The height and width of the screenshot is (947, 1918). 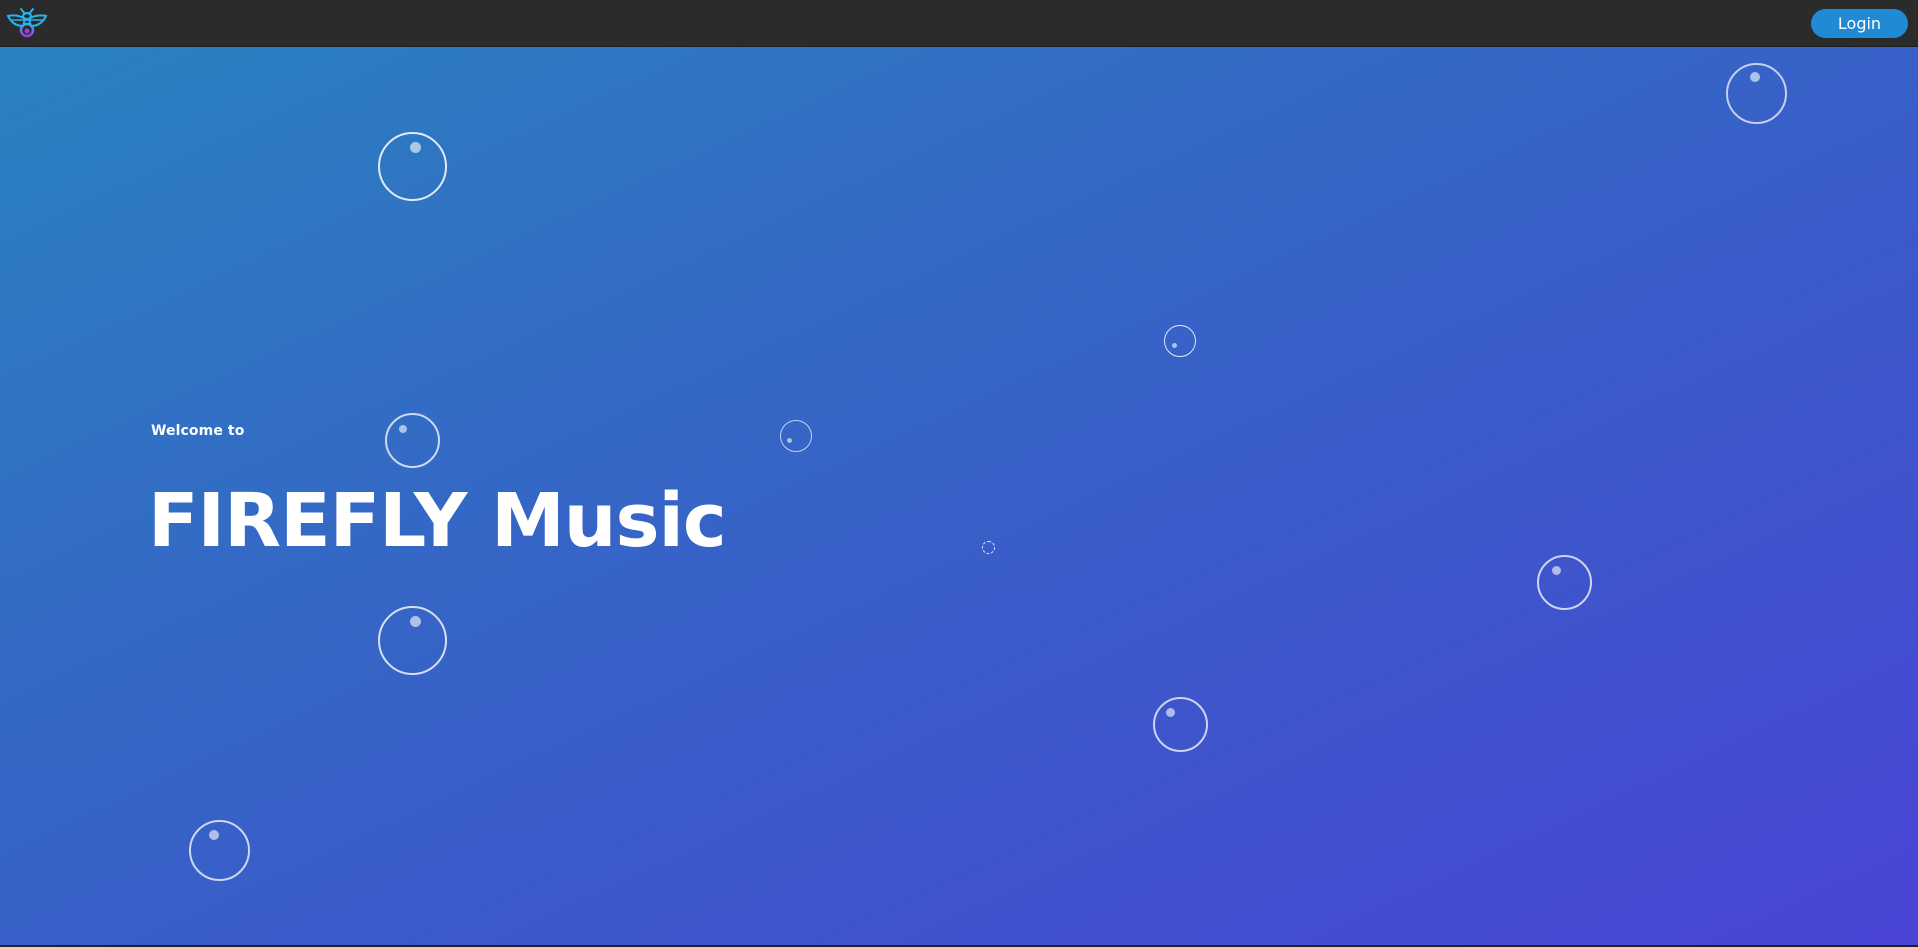 What do you see at coordinates (198, 431) in the screenshot?
I see `welcome-text: Welcome to` at bounding box center [198, 431].